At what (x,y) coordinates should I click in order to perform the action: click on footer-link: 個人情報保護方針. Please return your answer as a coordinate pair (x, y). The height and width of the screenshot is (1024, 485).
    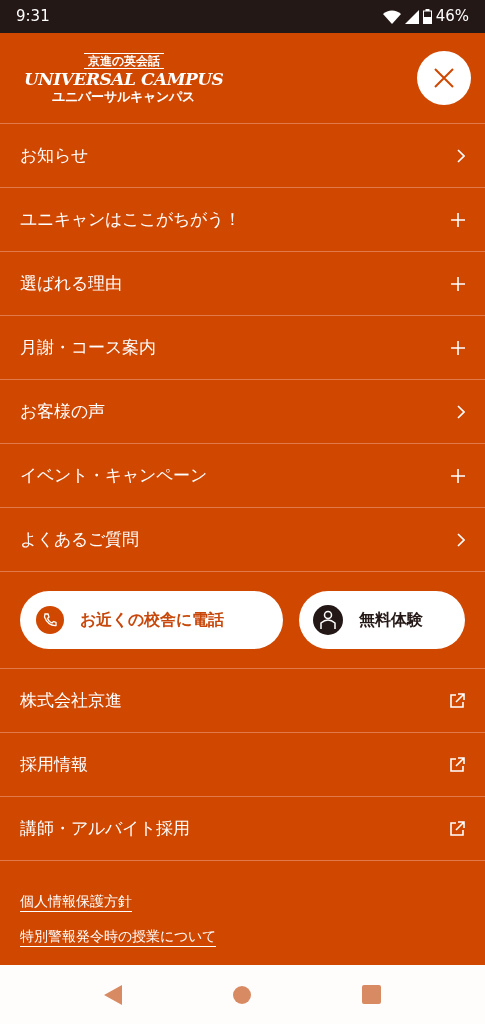
    Looking at the image, I should click on (76, 901).